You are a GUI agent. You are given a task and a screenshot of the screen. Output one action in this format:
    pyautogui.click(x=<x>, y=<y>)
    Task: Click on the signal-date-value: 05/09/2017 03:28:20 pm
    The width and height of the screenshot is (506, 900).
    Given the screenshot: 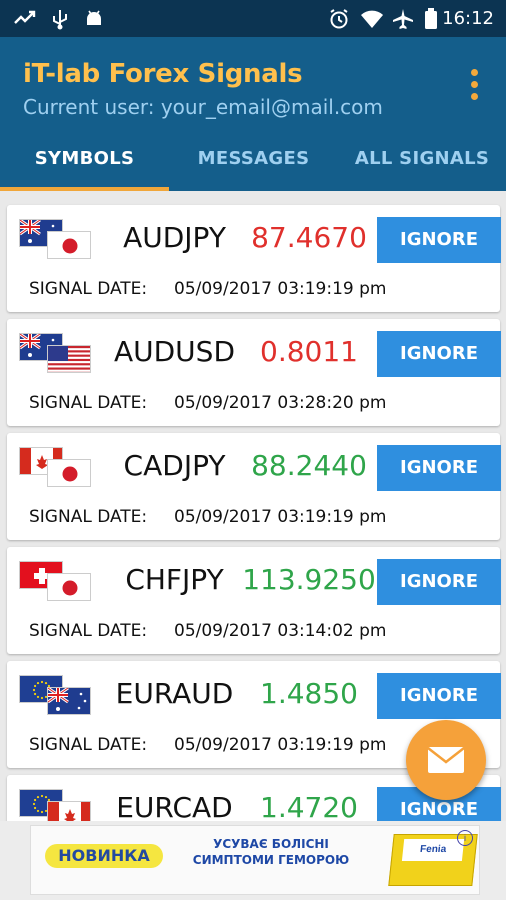 What is the action you would take?
    pyautogui.click(x=280, y=403)
    